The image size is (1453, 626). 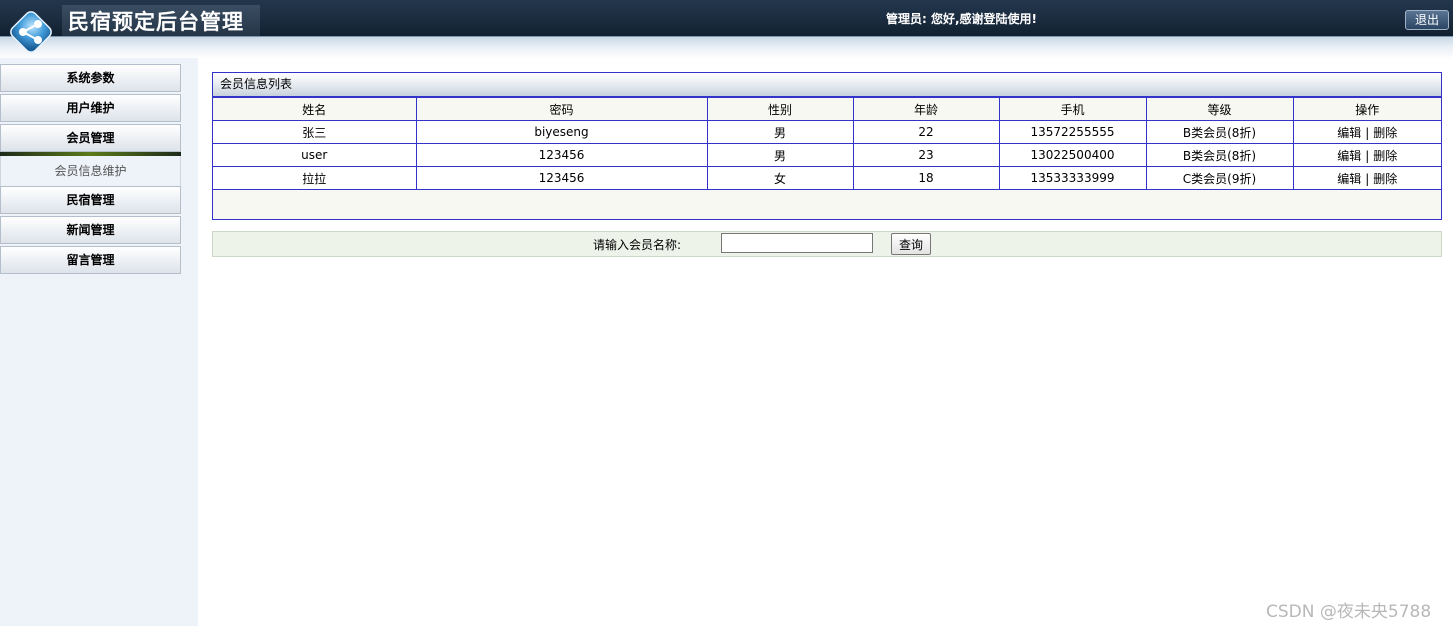 I want to click on column-header-name: 姓名, so click(x=315, y=109).